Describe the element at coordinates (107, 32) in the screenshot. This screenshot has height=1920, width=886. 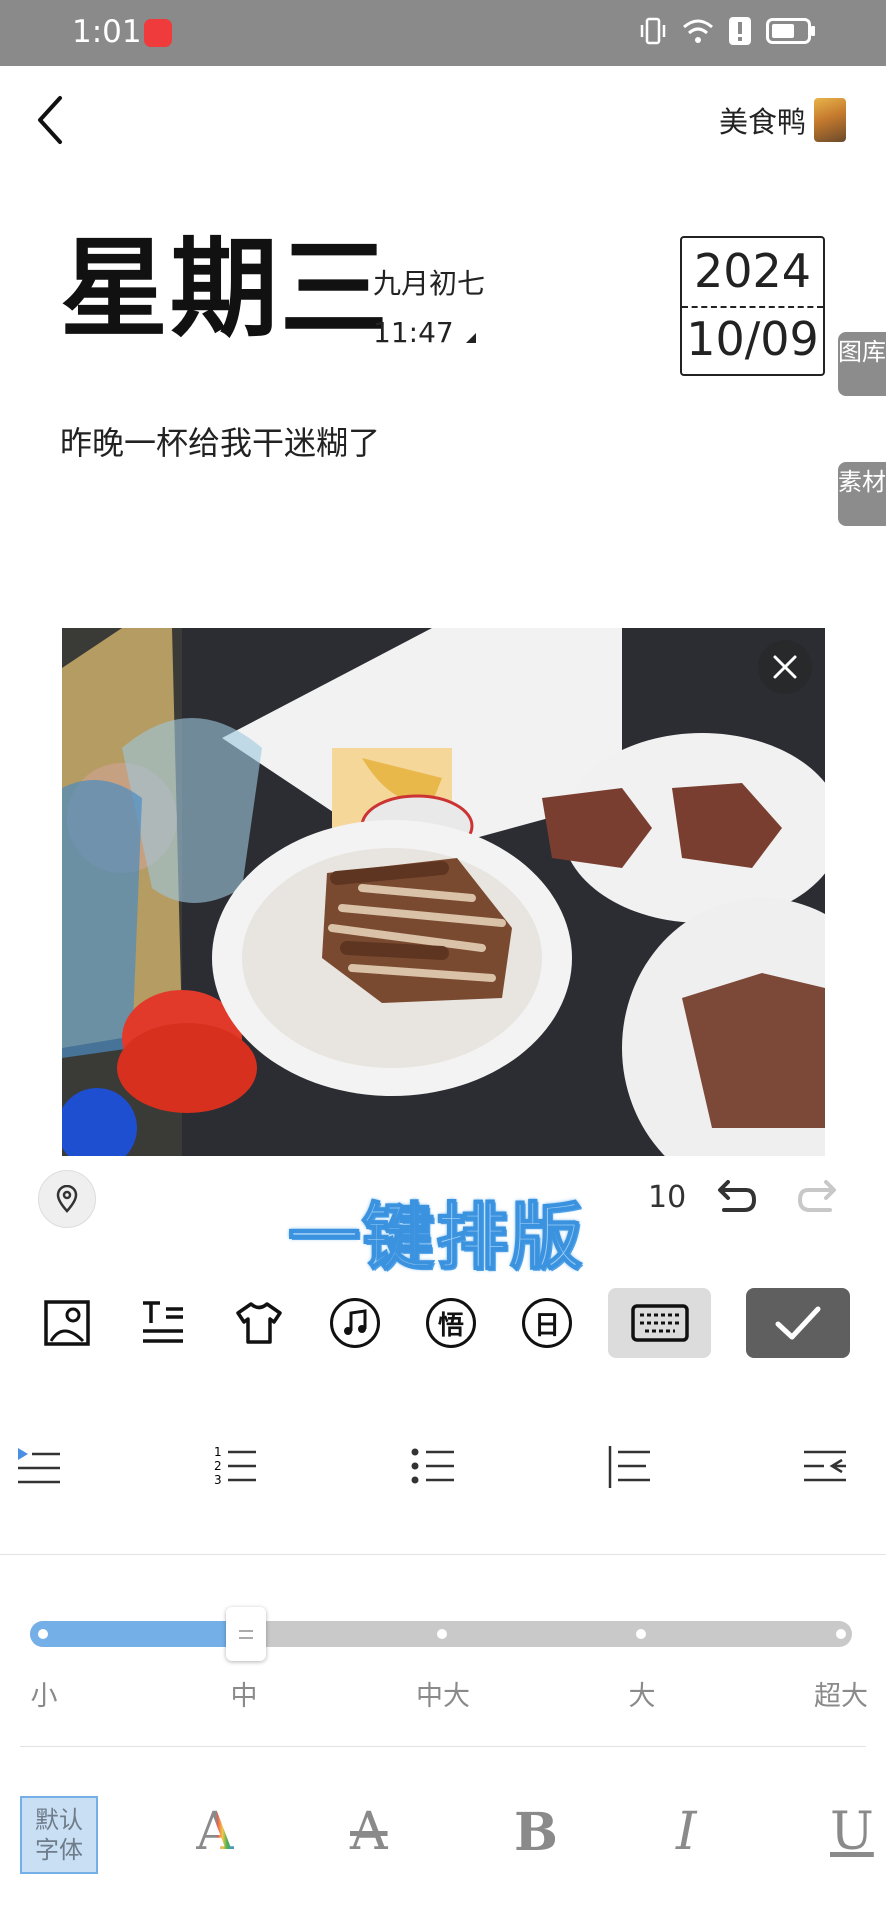
I see `status-time: 1:01` at that location.